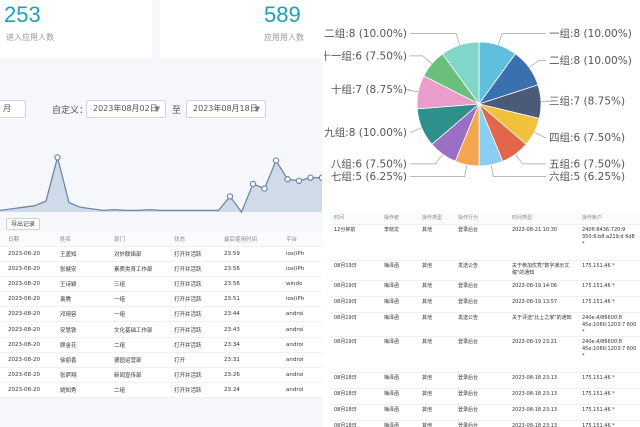 This screenshot has height=427, width=640. I want to click on stat-label-entered: 进入应用人数, so click(30, 37).